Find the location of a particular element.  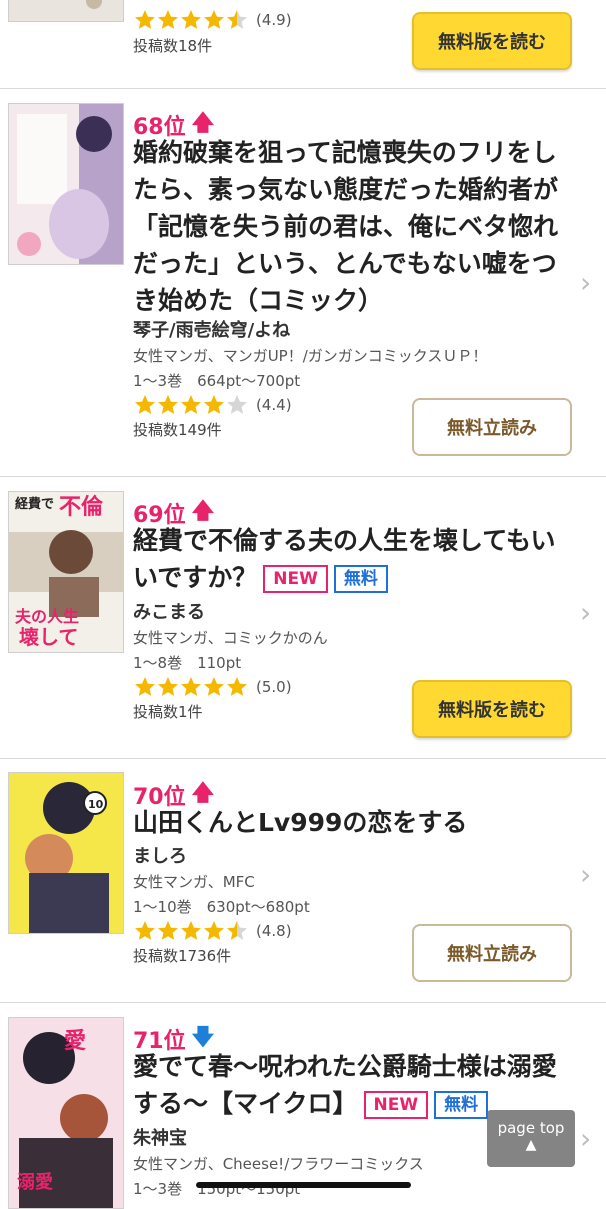

rating-value: (4.4) is located at coordinates (274, 405).